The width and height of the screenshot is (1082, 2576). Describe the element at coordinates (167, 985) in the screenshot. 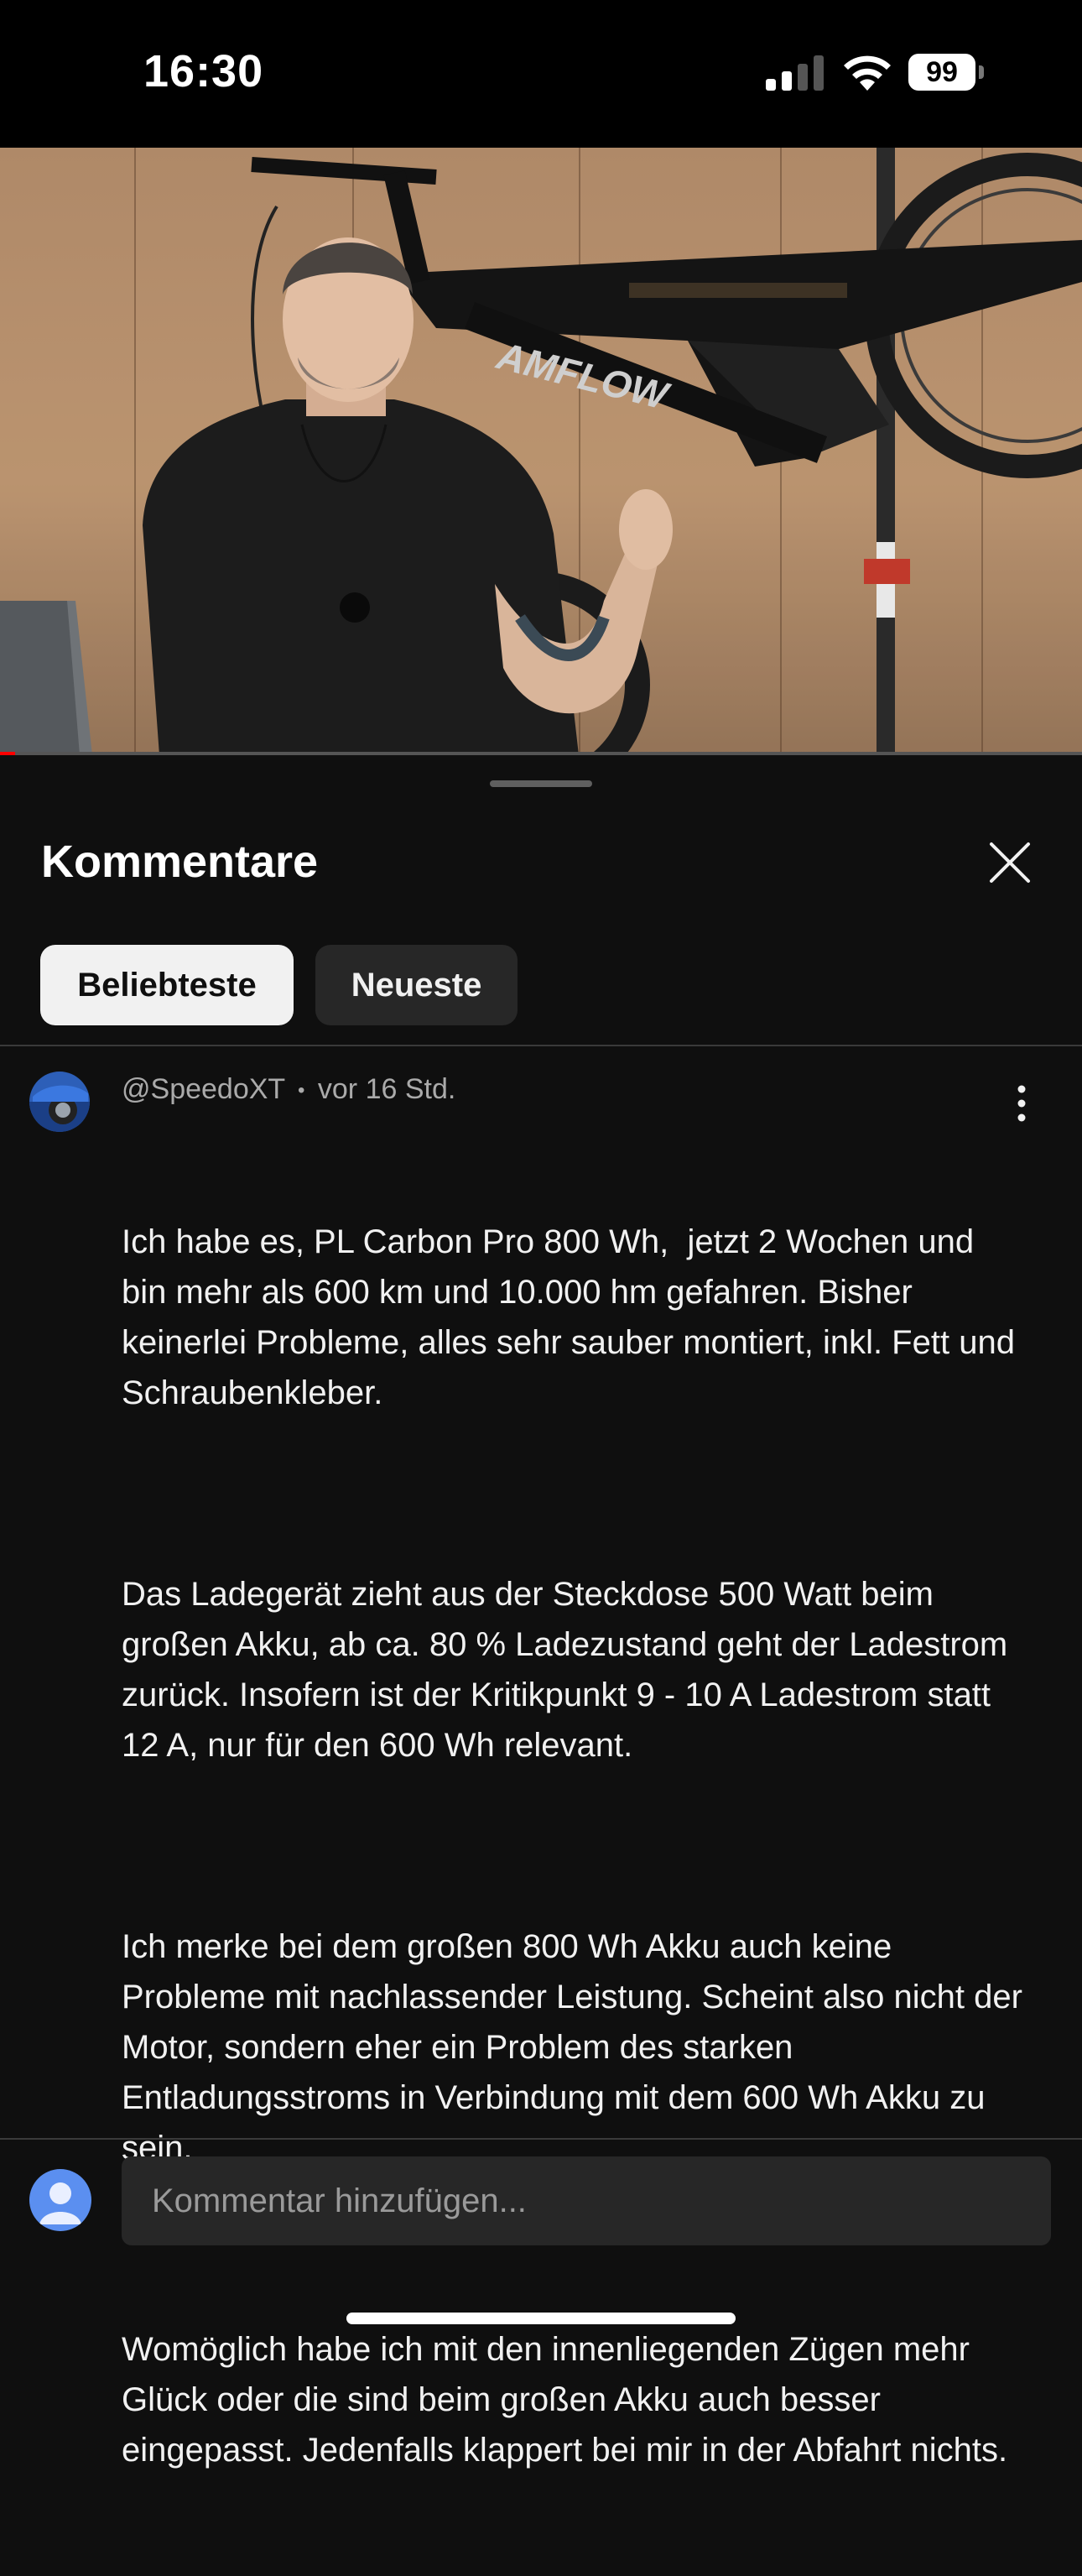

I see `filter-chip-top: Beliebteste` at that location.